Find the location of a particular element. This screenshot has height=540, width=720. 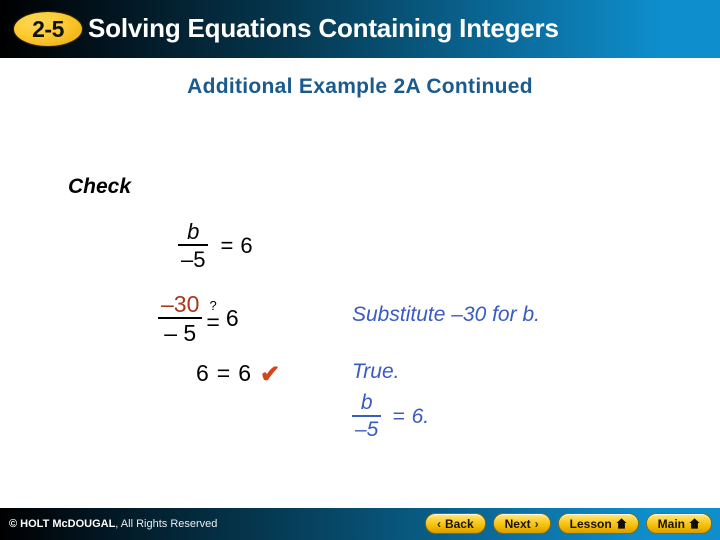

chevron-right-icon: › is located at coordinates (536, 523).